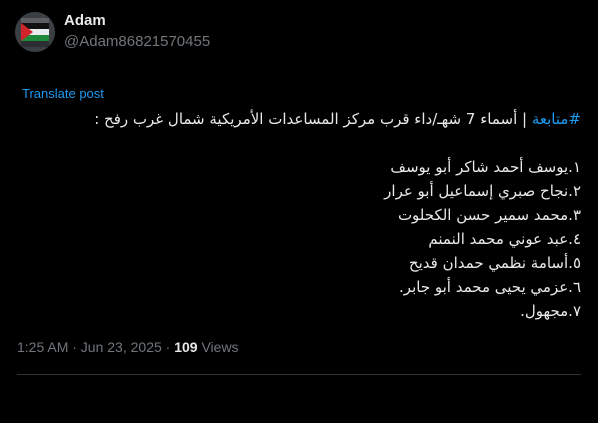 This screenshot has width=598, height=423. Describe the element at coordinates (485, 167) in the screenshot. I see `list-item: ١.يوسف أحمد شاكر أبو يوسف` at that location.